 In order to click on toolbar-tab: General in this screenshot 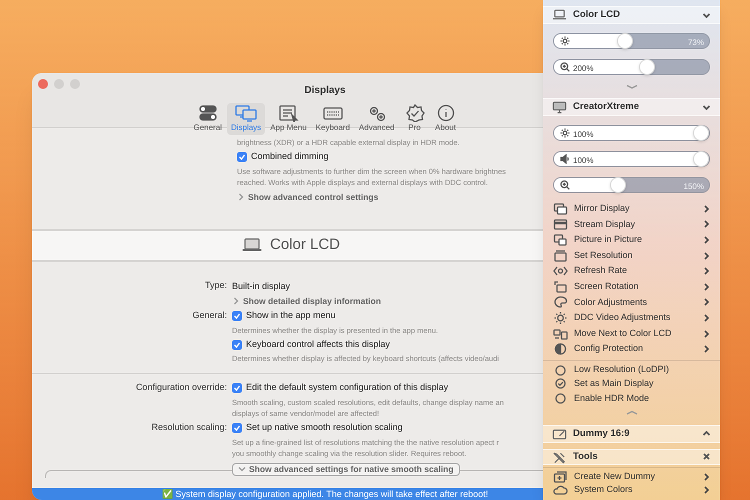, I will do `click(207, 119)`.